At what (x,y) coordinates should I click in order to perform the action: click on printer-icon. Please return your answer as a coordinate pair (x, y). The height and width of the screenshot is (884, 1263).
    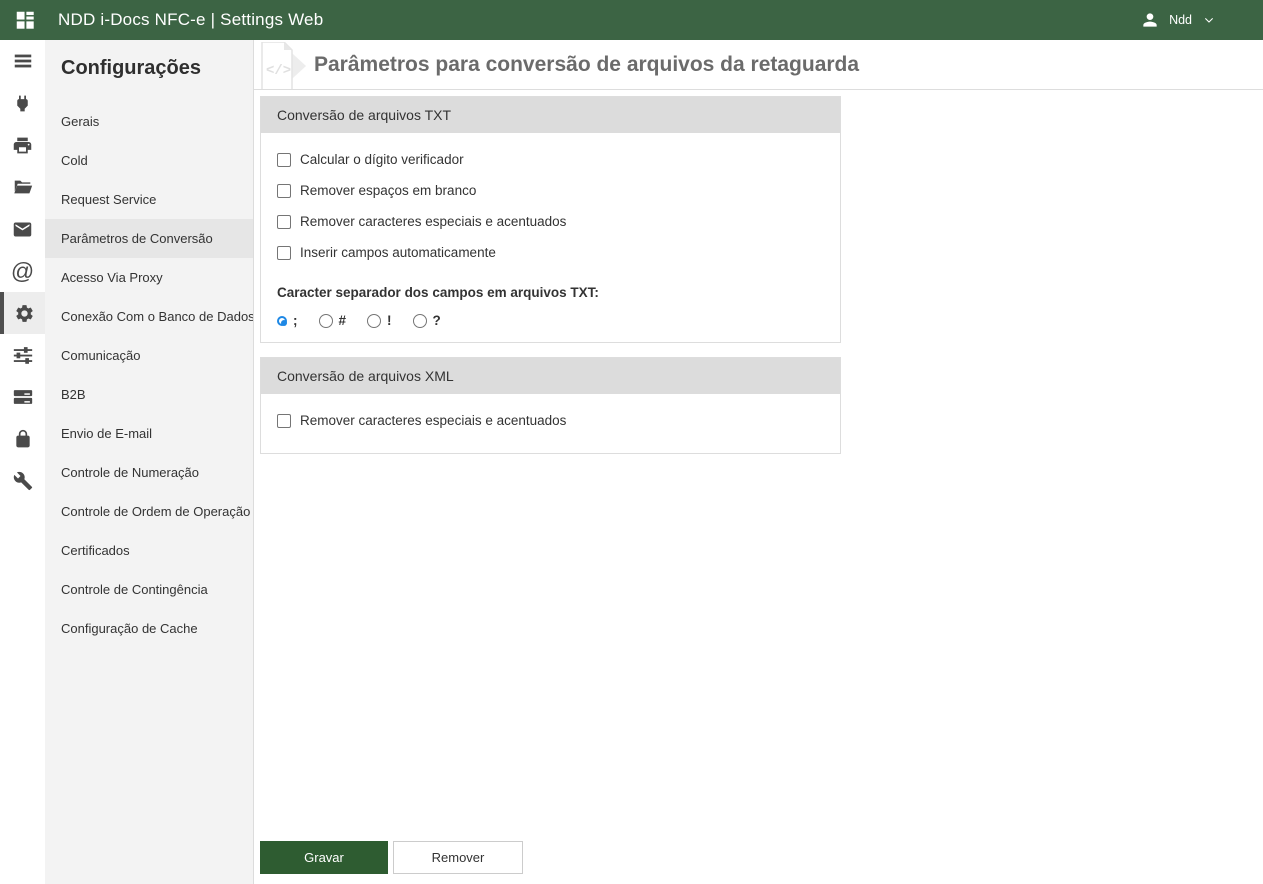
    Looking at the image, I should click on (22, 145).